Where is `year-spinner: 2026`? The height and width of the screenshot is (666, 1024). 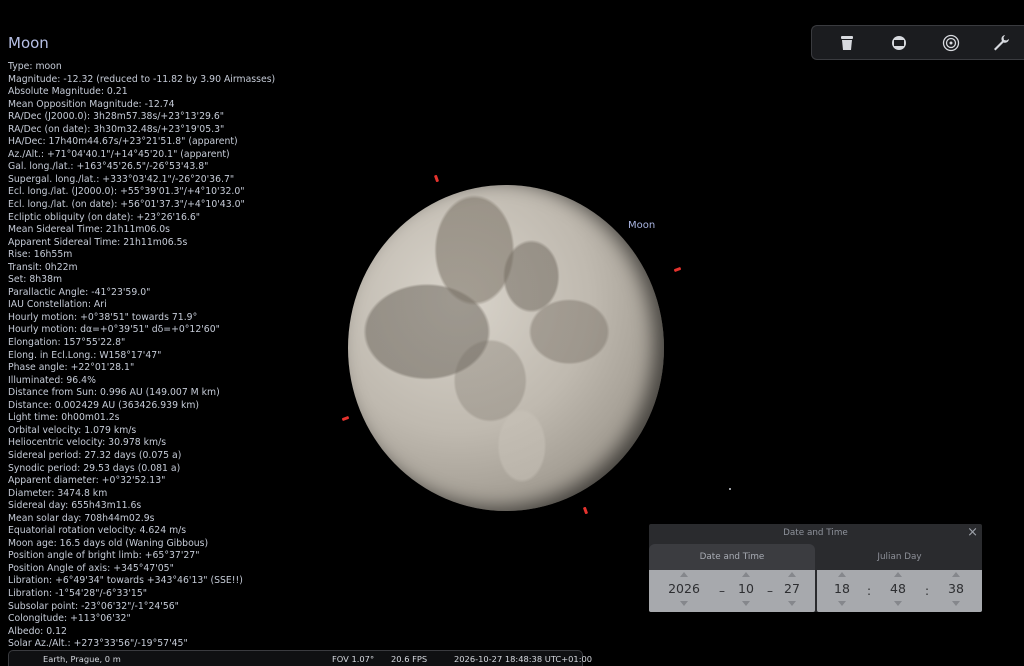 year-spinner: 2026 is located at coordinates (684, 591).